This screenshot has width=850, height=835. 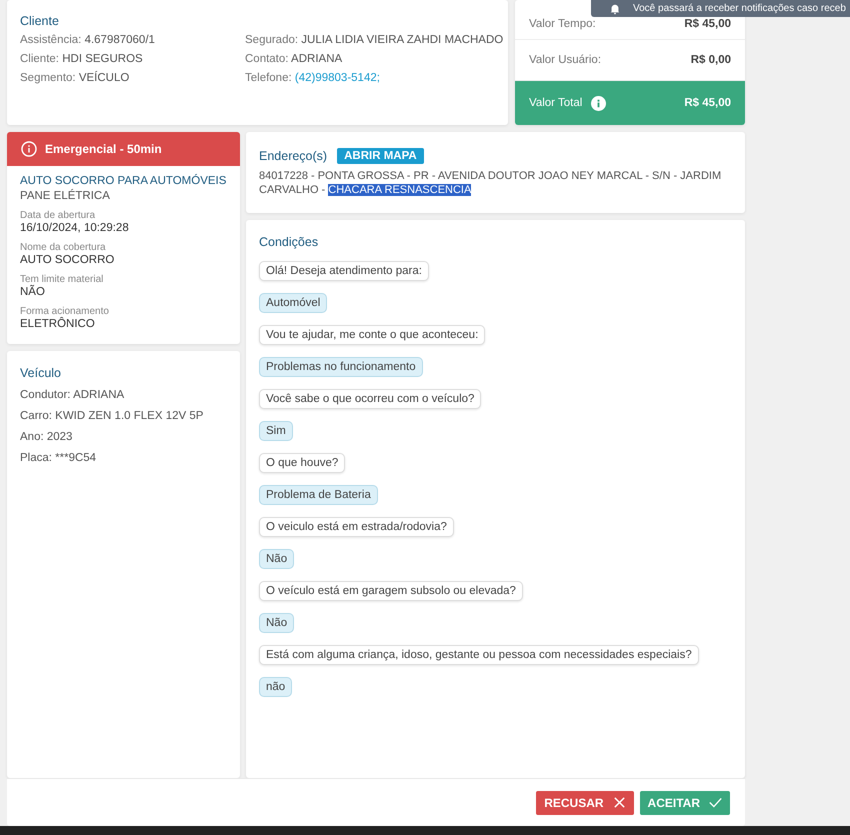 What do you see at coordinates (402, 40) in the screenshot?
I see `field-value: JULIA LIDIA VIEIRA ZAHDI MACHADO` at bounding box center [402, 40].